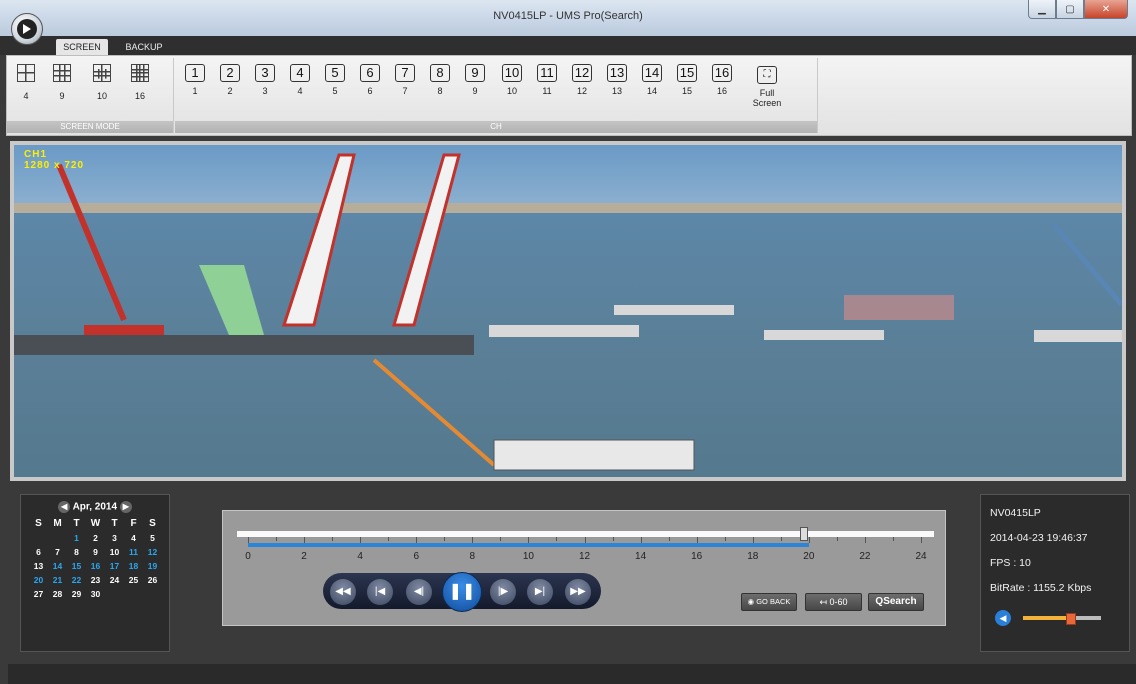  I want to click on channel-13-button: 13 13, so click(617, 80).